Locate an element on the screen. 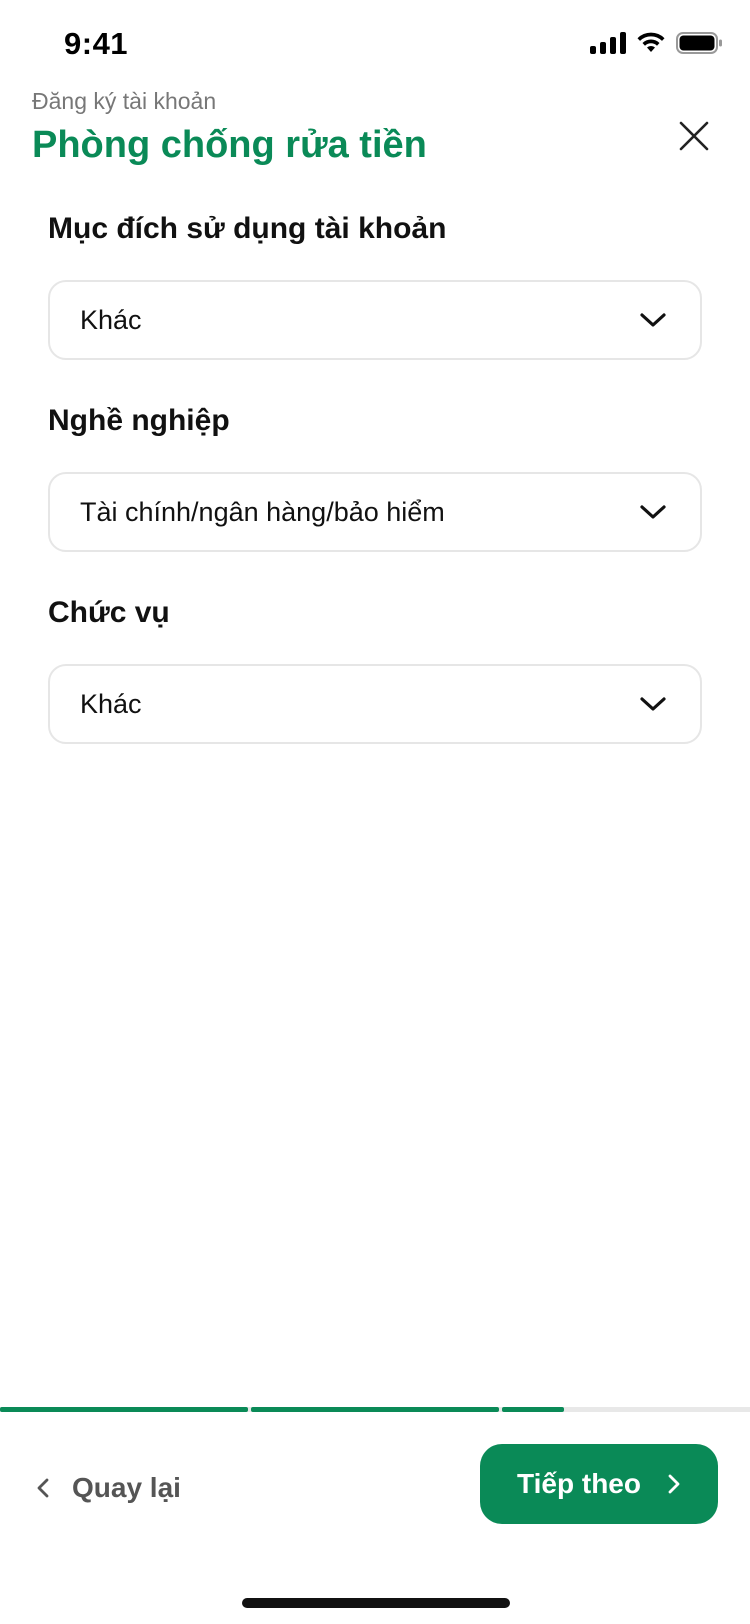 This screenshot has width=750, height=1624. purpose-select: Khác is located at coordinates (375, 320).